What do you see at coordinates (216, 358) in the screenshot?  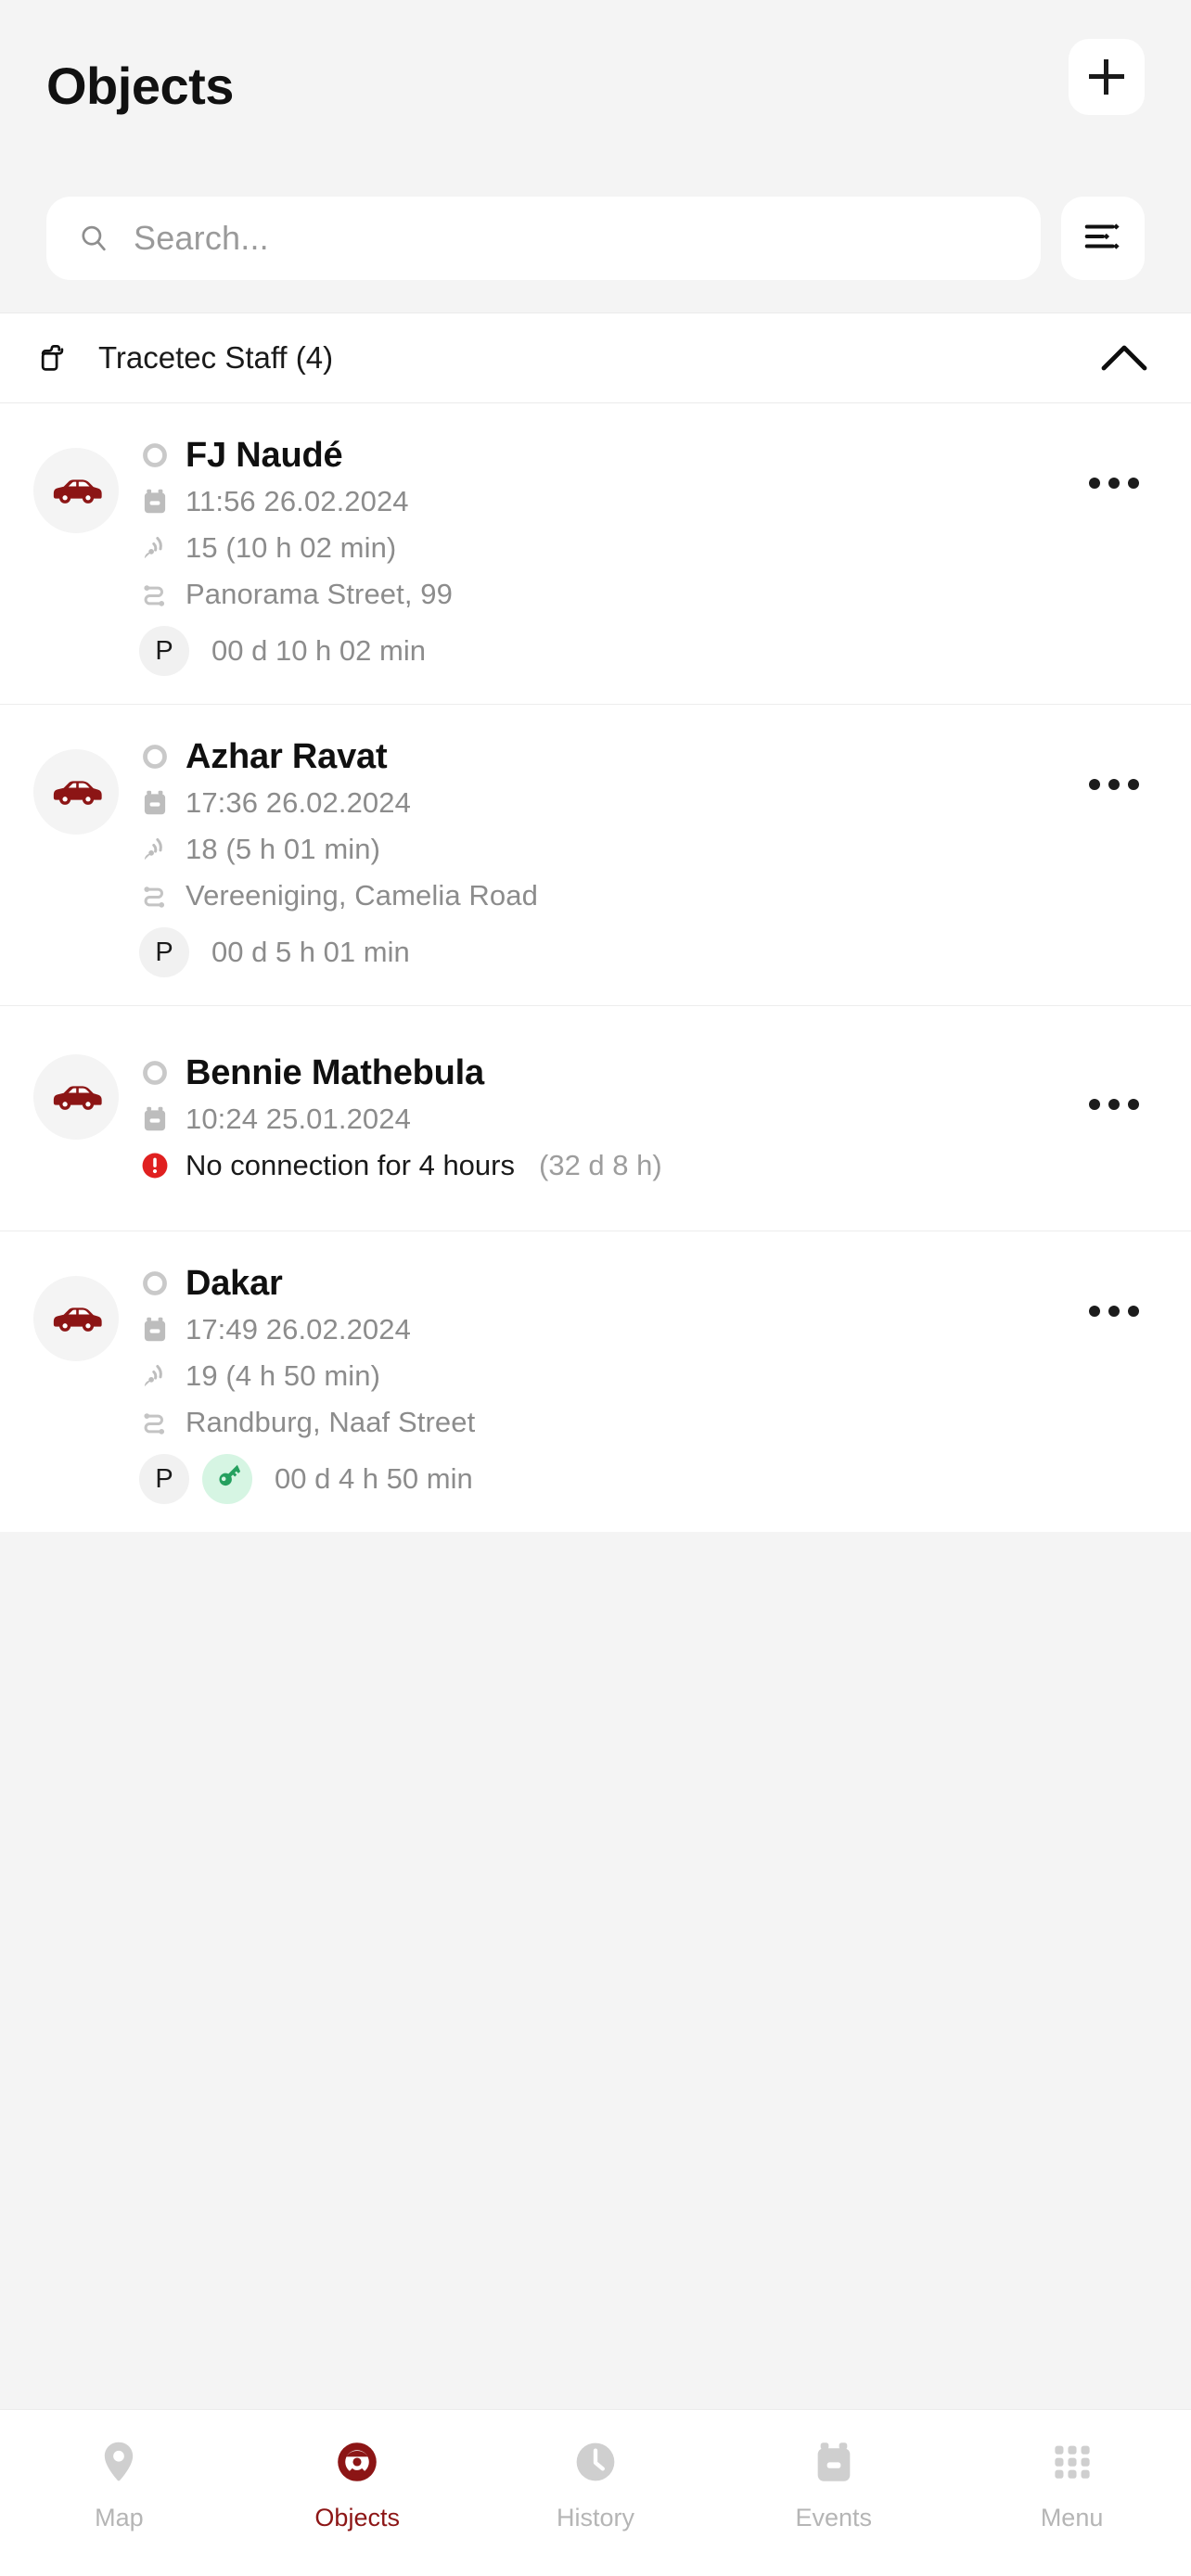 I see `group-label: Tracetec Staff (4)` at bounding box center [216, 358].